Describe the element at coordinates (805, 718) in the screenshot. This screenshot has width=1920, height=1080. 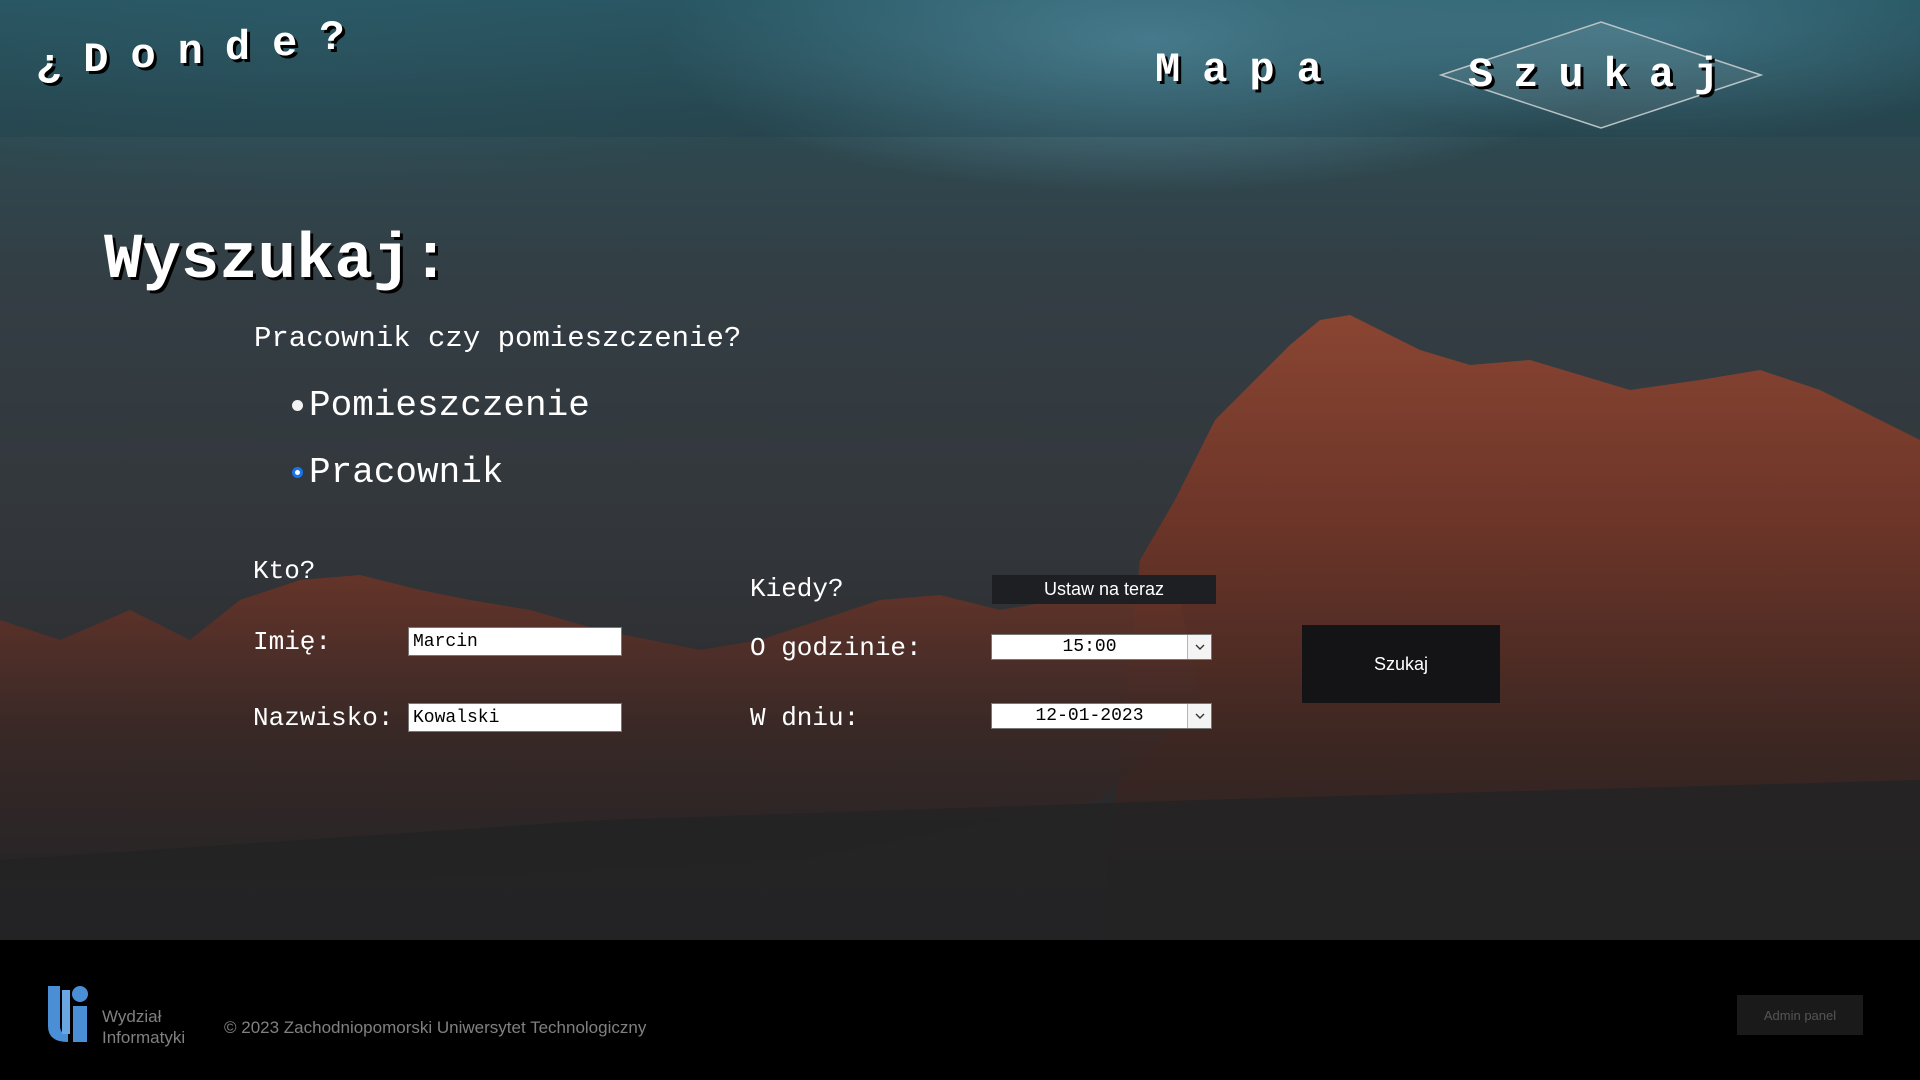
I see `date-label: W dniu:` at that location.